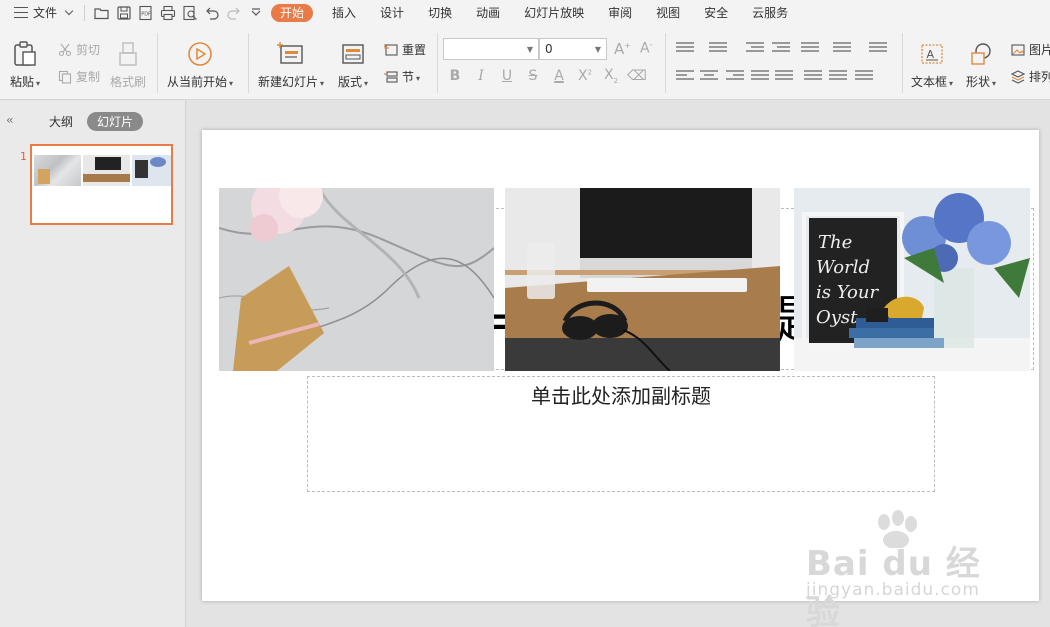  What do you see at coordinates (735, 77) in the screenshot?
I see `align-right-icon` at bounding box center [735, 77].